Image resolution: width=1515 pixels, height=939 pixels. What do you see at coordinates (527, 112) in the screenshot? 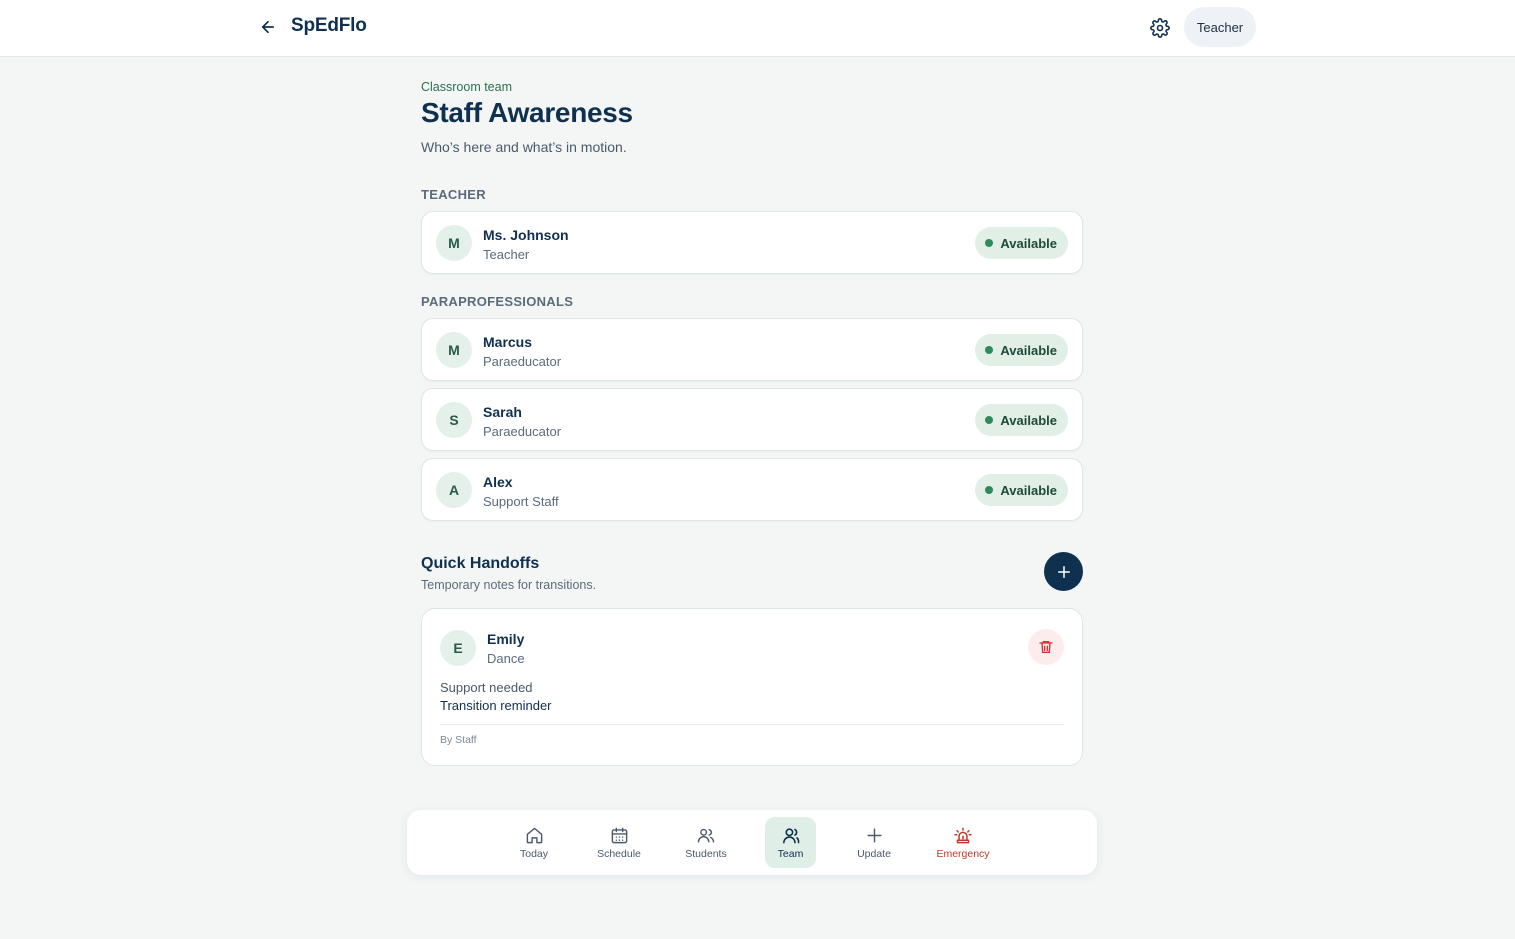
I see `page-title: Staff Awareness` at bounding box center [527, 112].